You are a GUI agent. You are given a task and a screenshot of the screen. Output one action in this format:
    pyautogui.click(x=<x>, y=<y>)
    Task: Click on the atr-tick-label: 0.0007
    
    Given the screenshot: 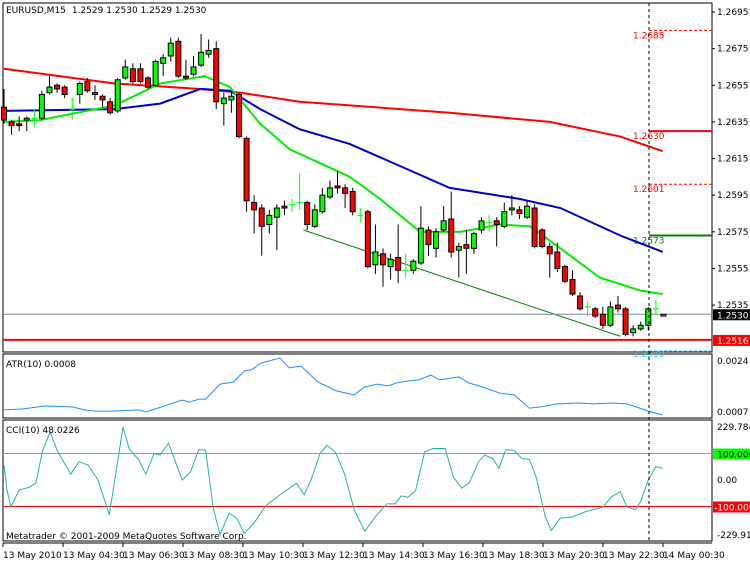 What is the action you would take?
    pyautogui.click(x=733, y=413)
    